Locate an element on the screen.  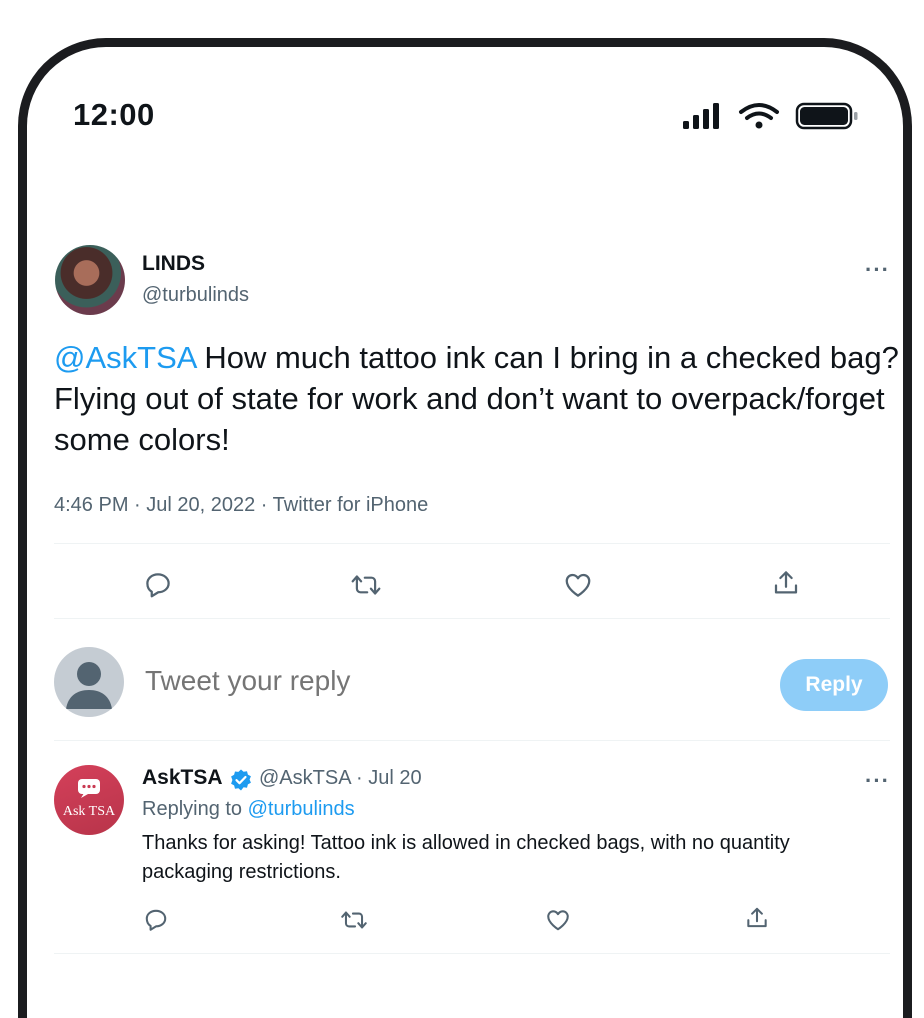
signal-icon is located at coordinates (701, 116).